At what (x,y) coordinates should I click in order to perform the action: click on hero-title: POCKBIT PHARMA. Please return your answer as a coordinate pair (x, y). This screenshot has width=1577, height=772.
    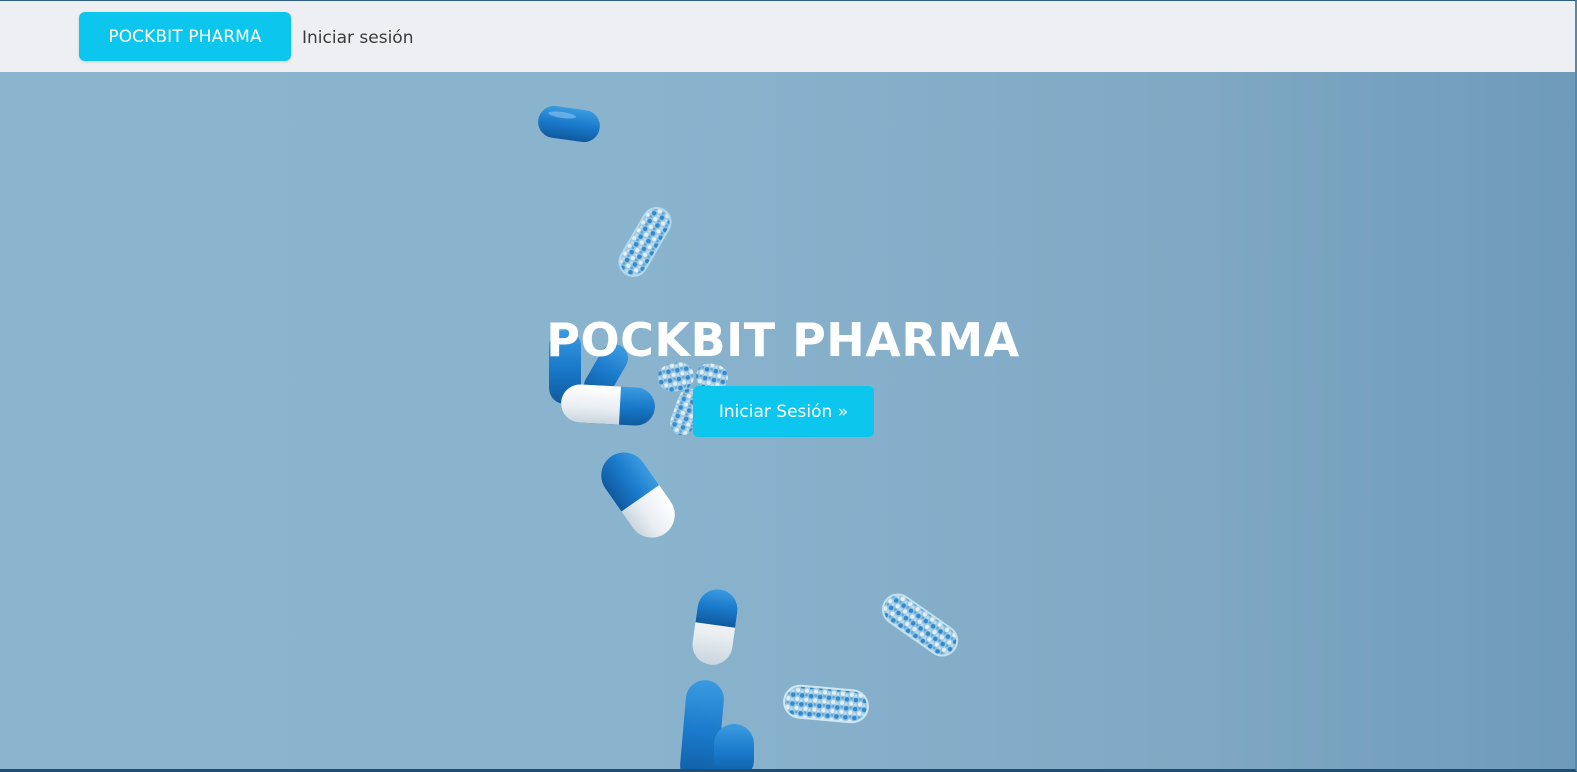
    Looking at the image, I should click on (783, 340).